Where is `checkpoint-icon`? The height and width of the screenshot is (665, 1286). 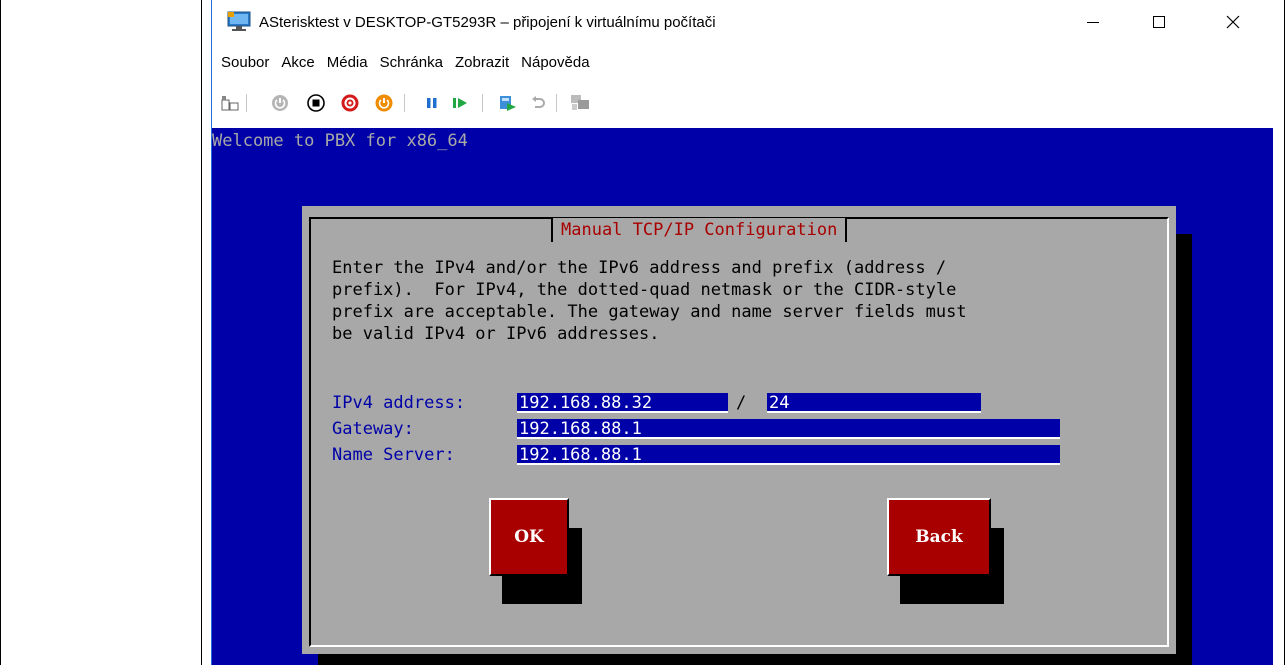 checkpoint-icon is located at coordinates (508, 103).